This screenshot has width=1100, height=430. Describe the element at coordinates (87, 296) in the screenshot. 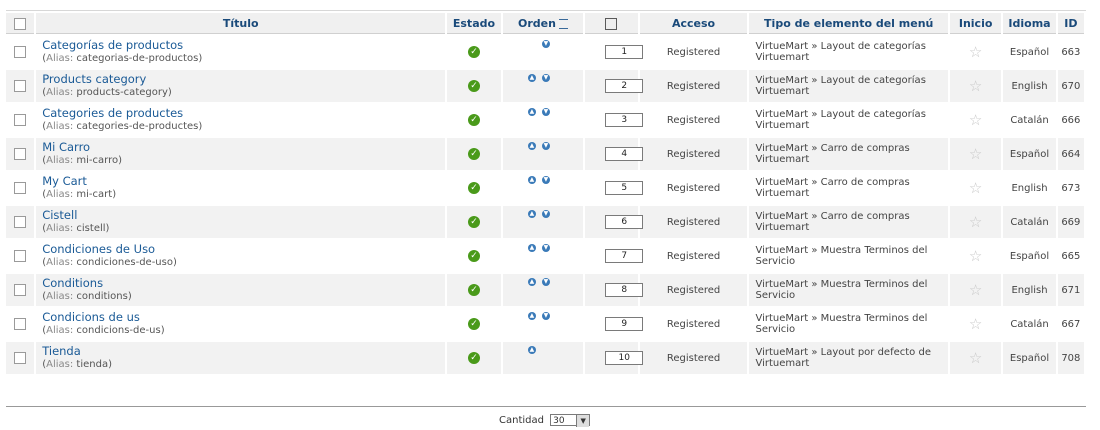

I see `item-alias: (Alias: conditions)` at that location.